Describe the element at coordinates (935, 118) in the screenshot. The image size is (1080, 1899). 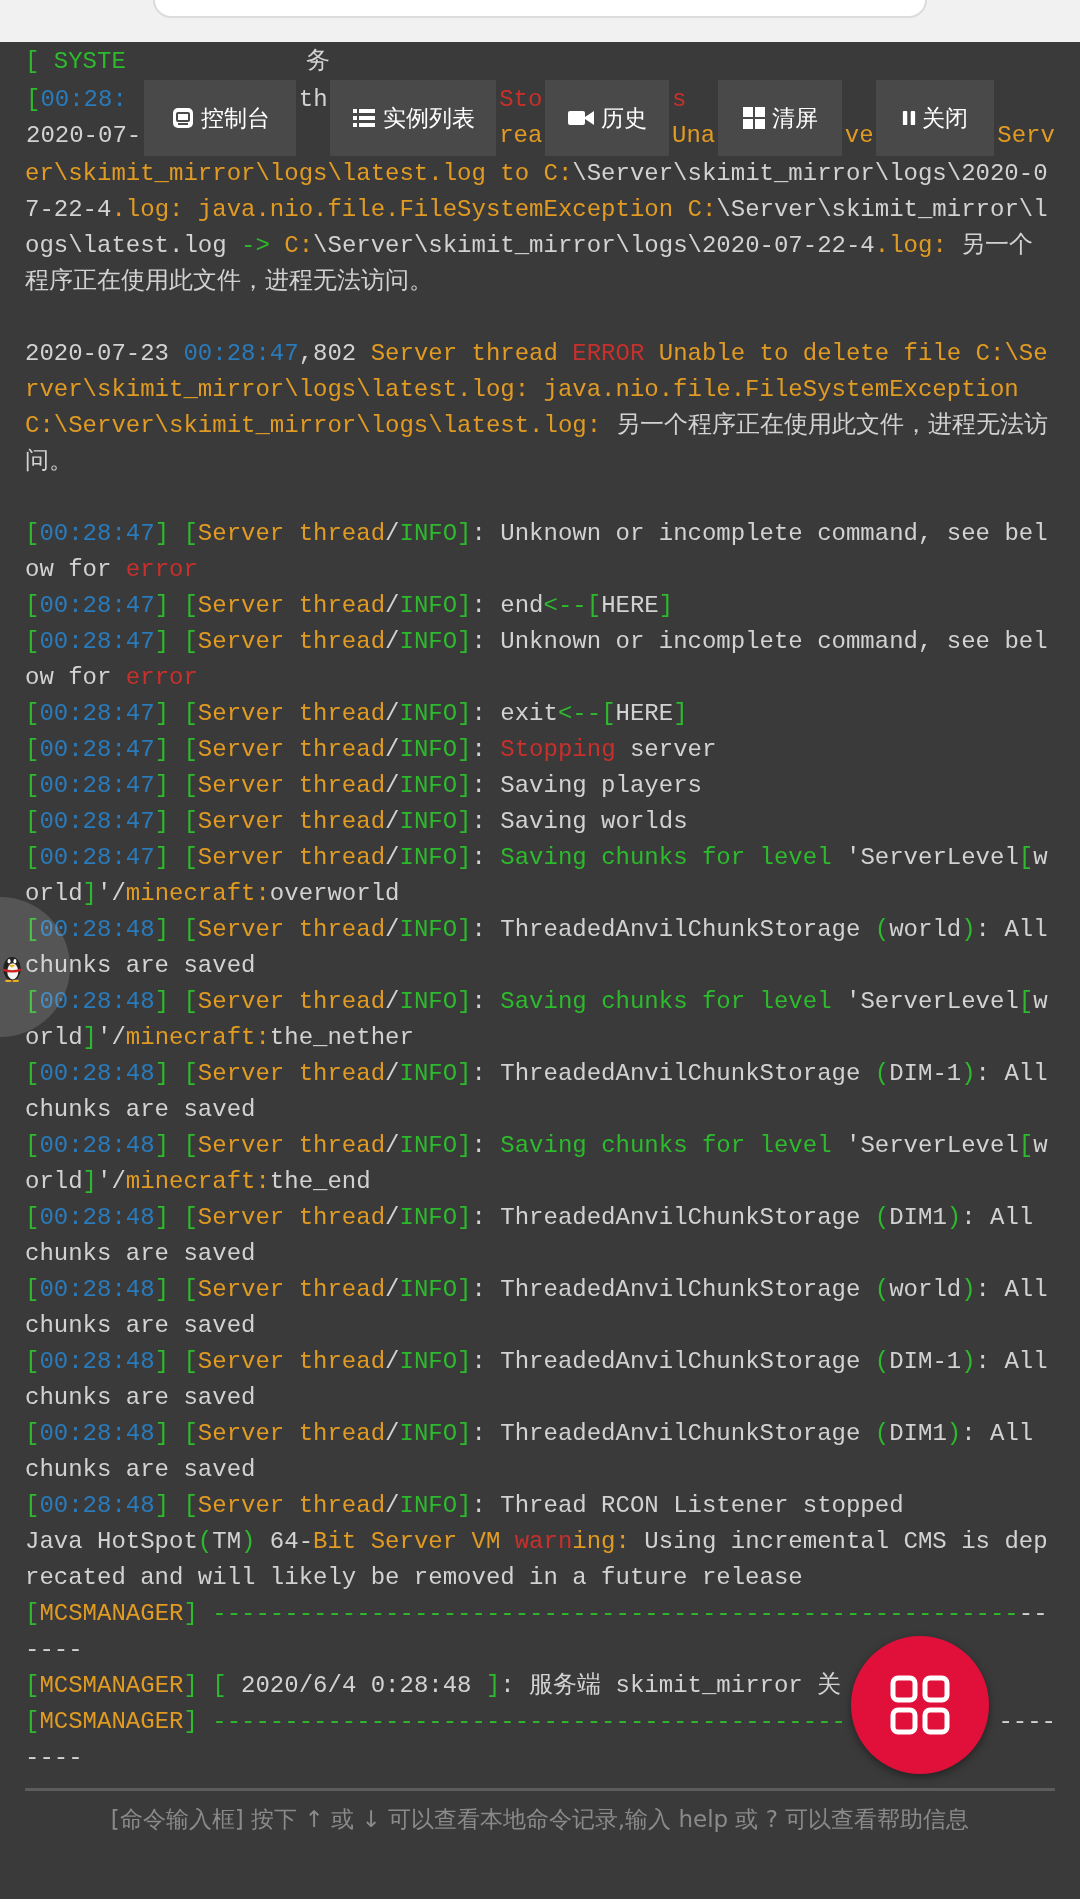
I see `toolbar-button: 关闭` at that location.